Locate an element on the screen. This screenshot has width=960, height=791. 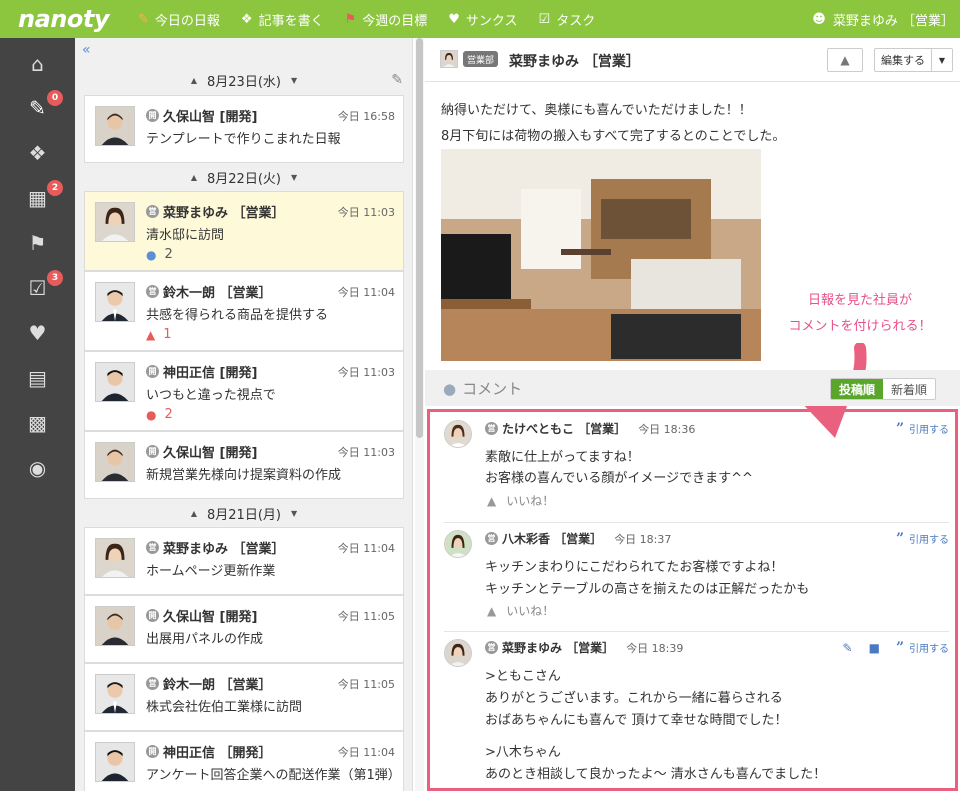
comment-text: お客様の喜んでいる顔がイメージできます^^ is located at coordinates (619, 478).